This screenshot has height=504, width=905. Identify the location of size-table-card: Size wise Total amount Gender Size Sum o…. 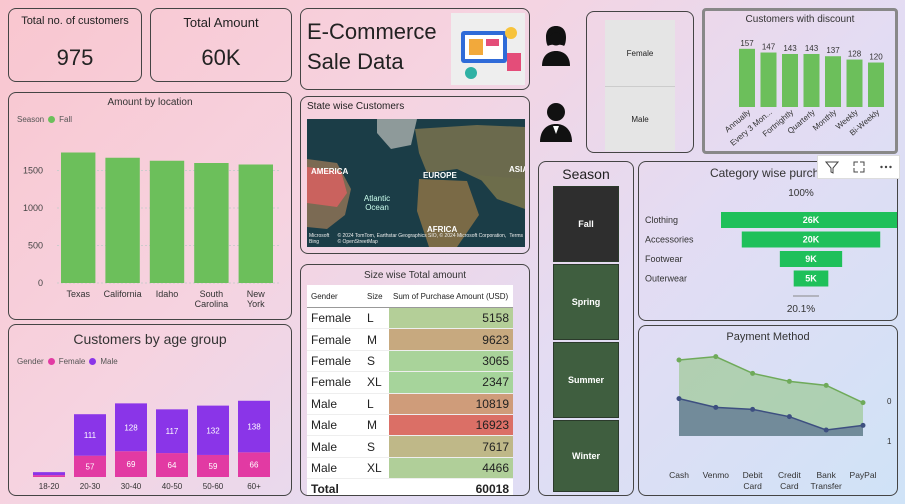
(415, 380).